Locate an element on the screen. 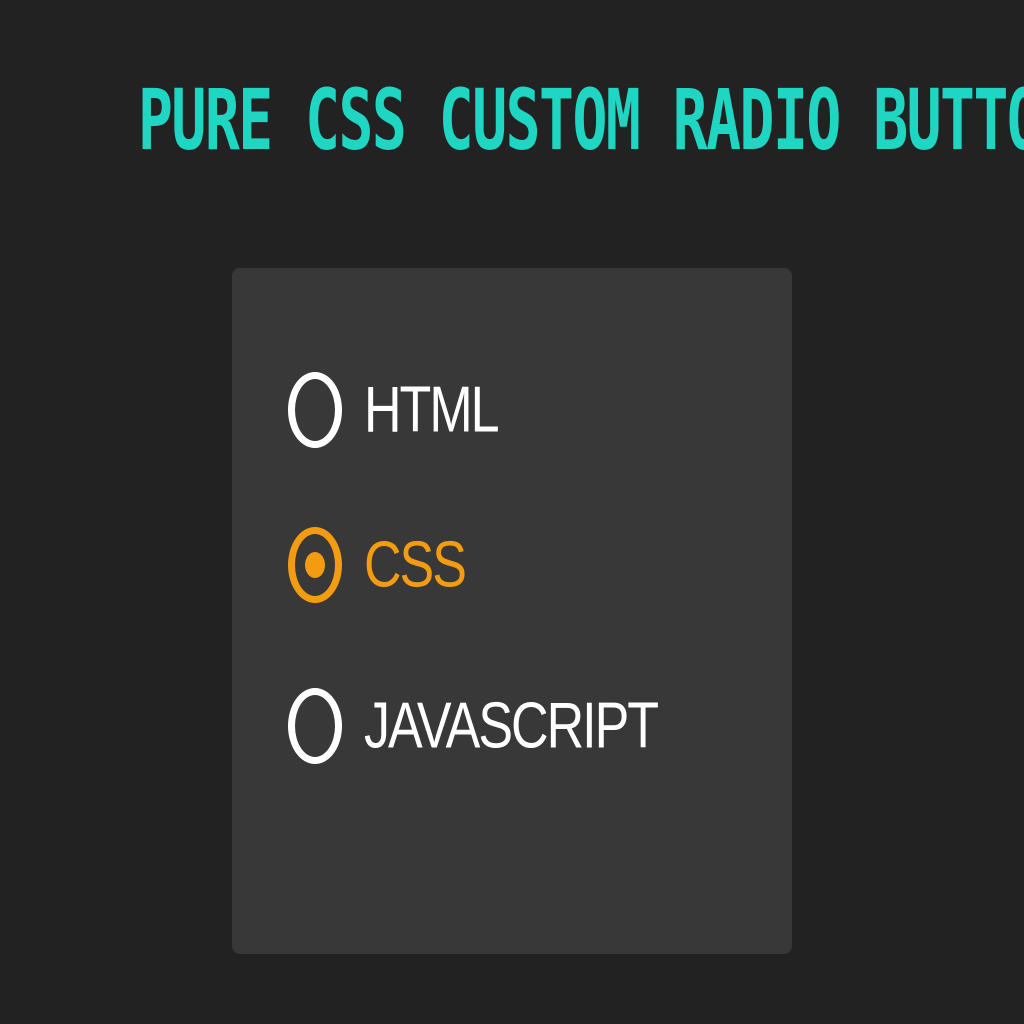 This screenshot has width=1024, height=1024. radio-label-css: CSS is located at coordinates (415, 565).